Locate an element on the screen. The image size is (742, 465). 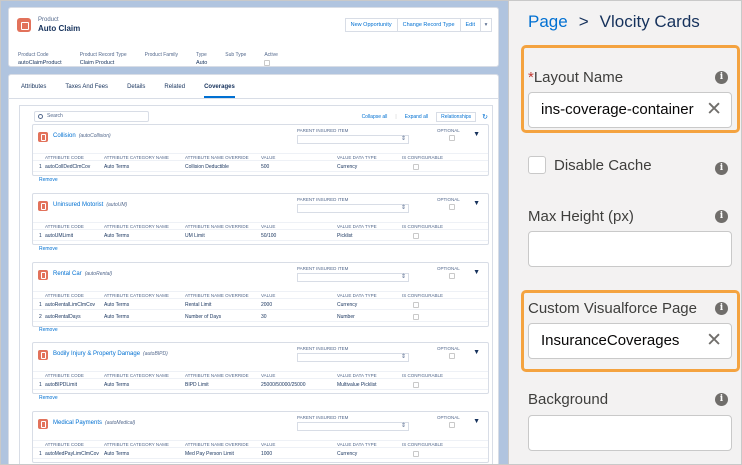
coverage-title: Collision (autoCollision) is located at coordinates (82, 136).